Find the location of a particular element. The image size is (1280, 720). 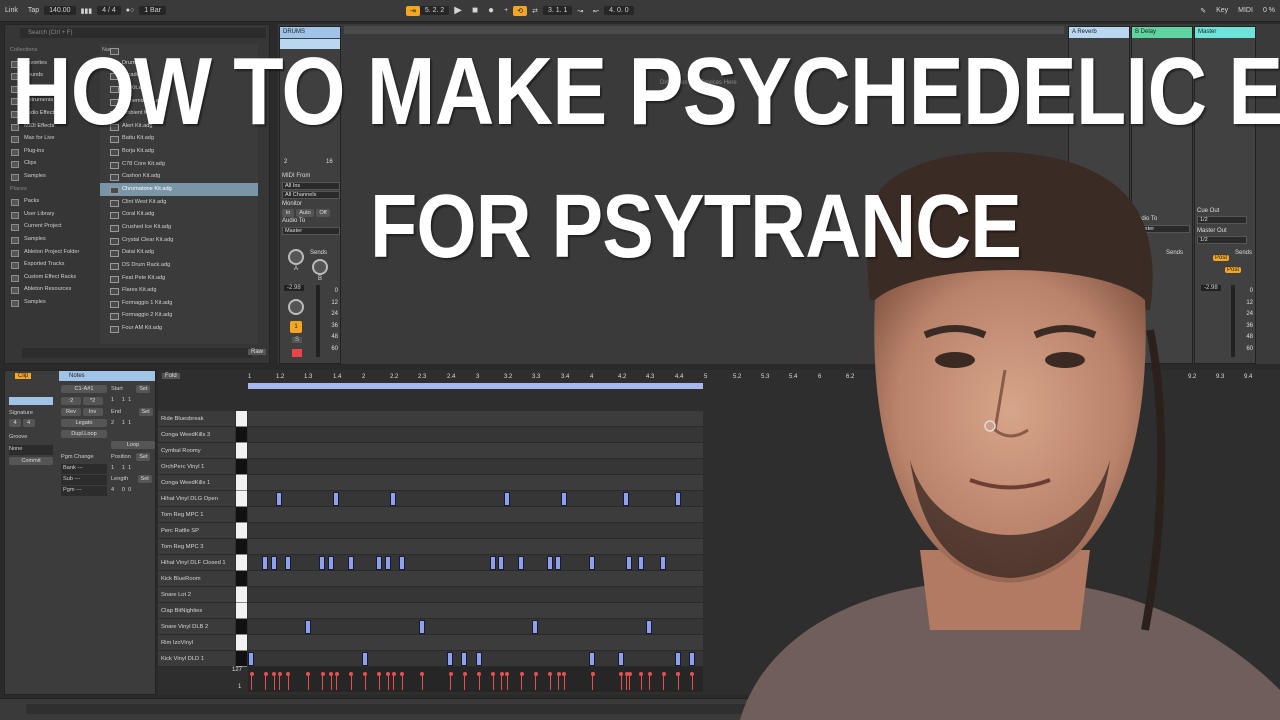

list-item: Crystal Clear Kit.adg is located at coordinates (179, 240).